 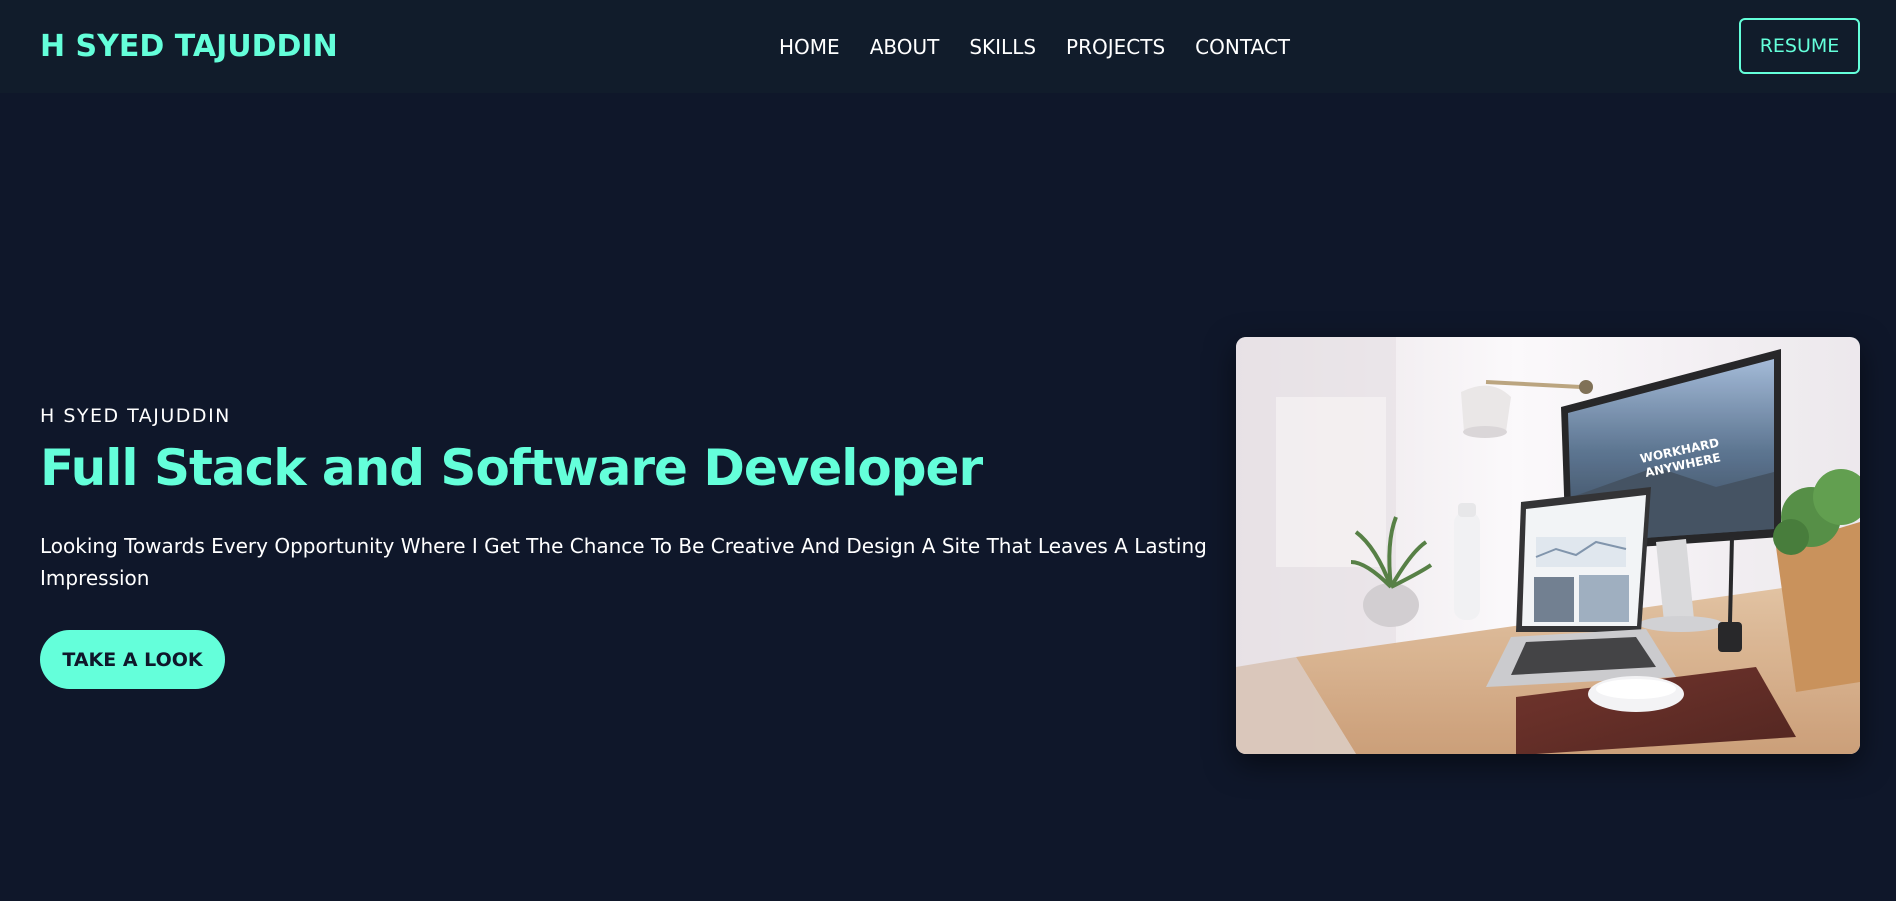 I want to click on nav-link-skills: SKILLS, so click(x=1002, y=47).